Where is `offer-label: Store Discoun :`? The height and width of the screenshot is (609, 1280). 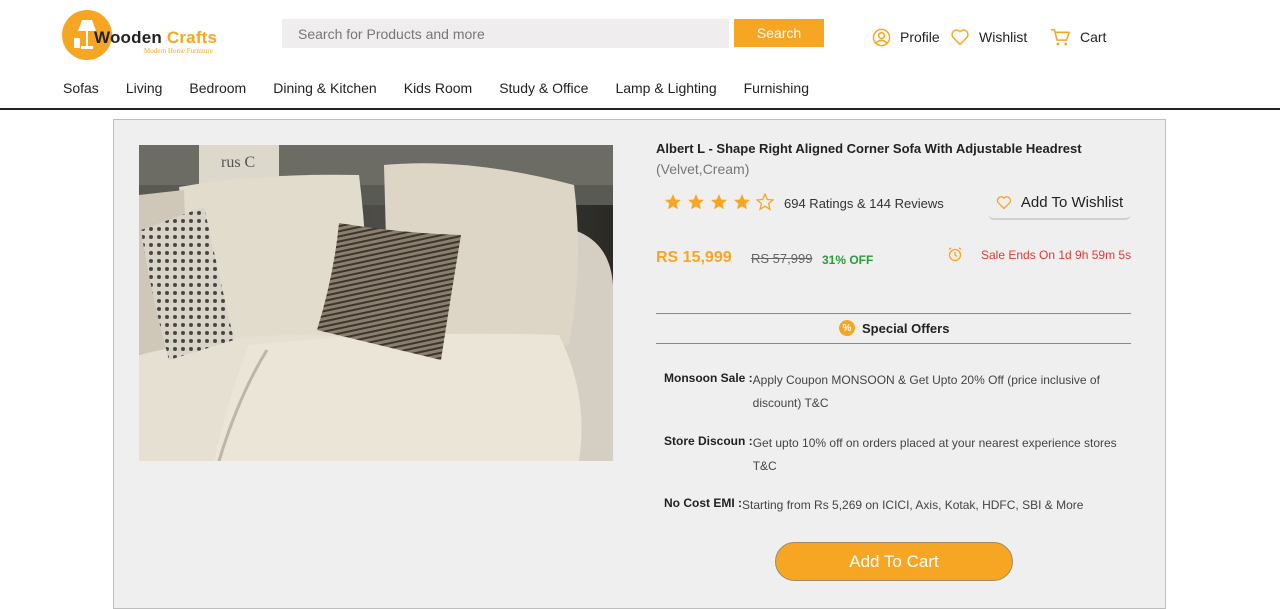 offer-label: Store Discoun : is located at coordinates (708, 441).